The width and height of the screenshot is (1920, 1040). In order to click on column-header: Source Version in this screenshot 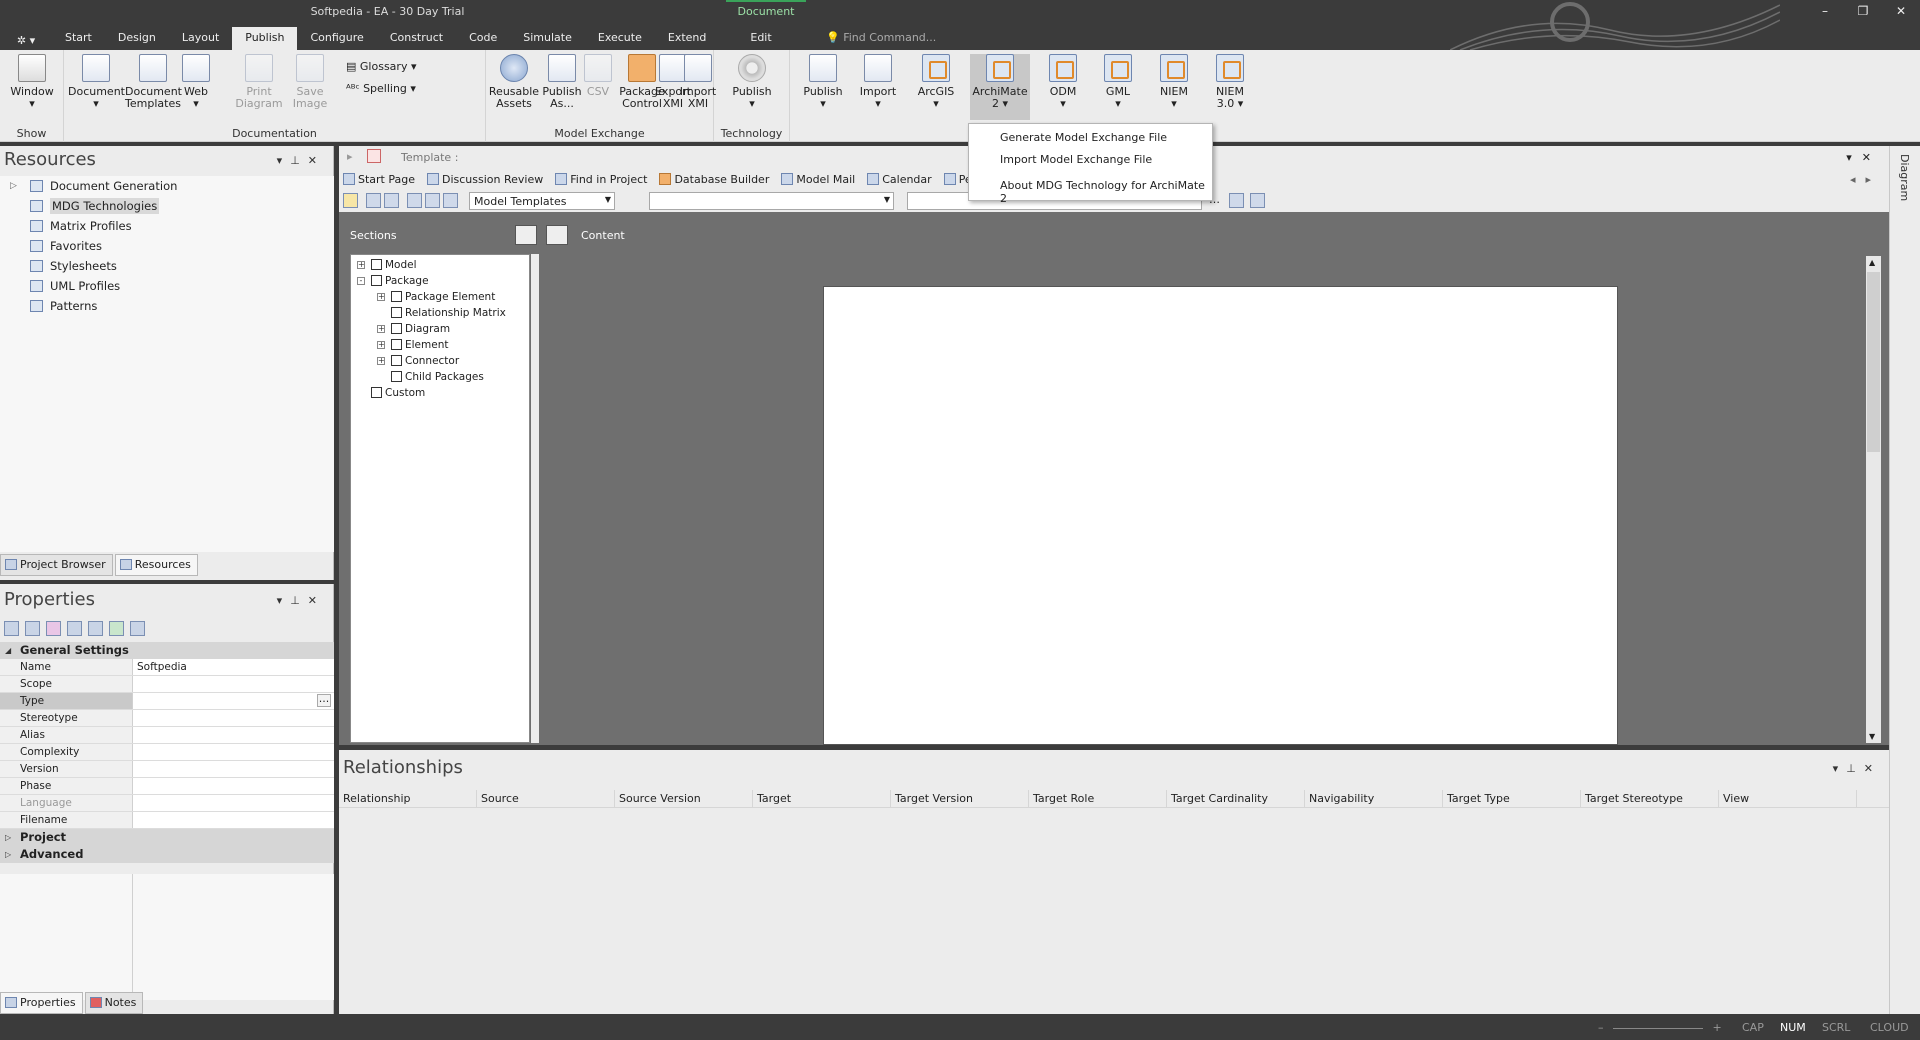, I will do `click(684, 798)`.